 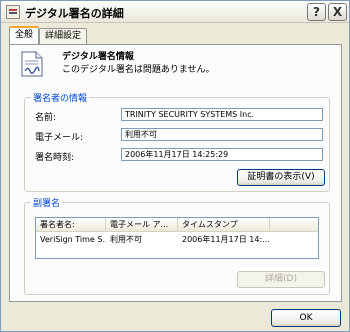 What do you see at coordinates (24, 35) in the screenshot?
I see `tab-general: 全般` at bounding box center [24, 35].